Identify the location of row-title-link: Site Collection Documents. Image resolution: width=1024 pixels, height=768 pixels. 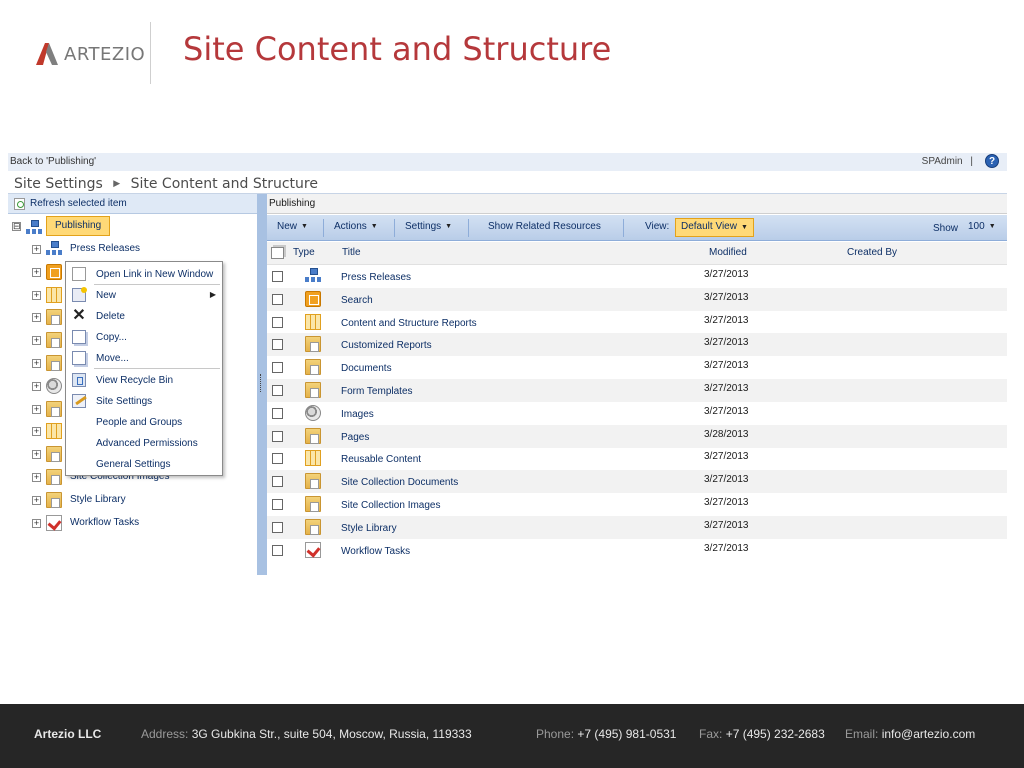
(399, 482).